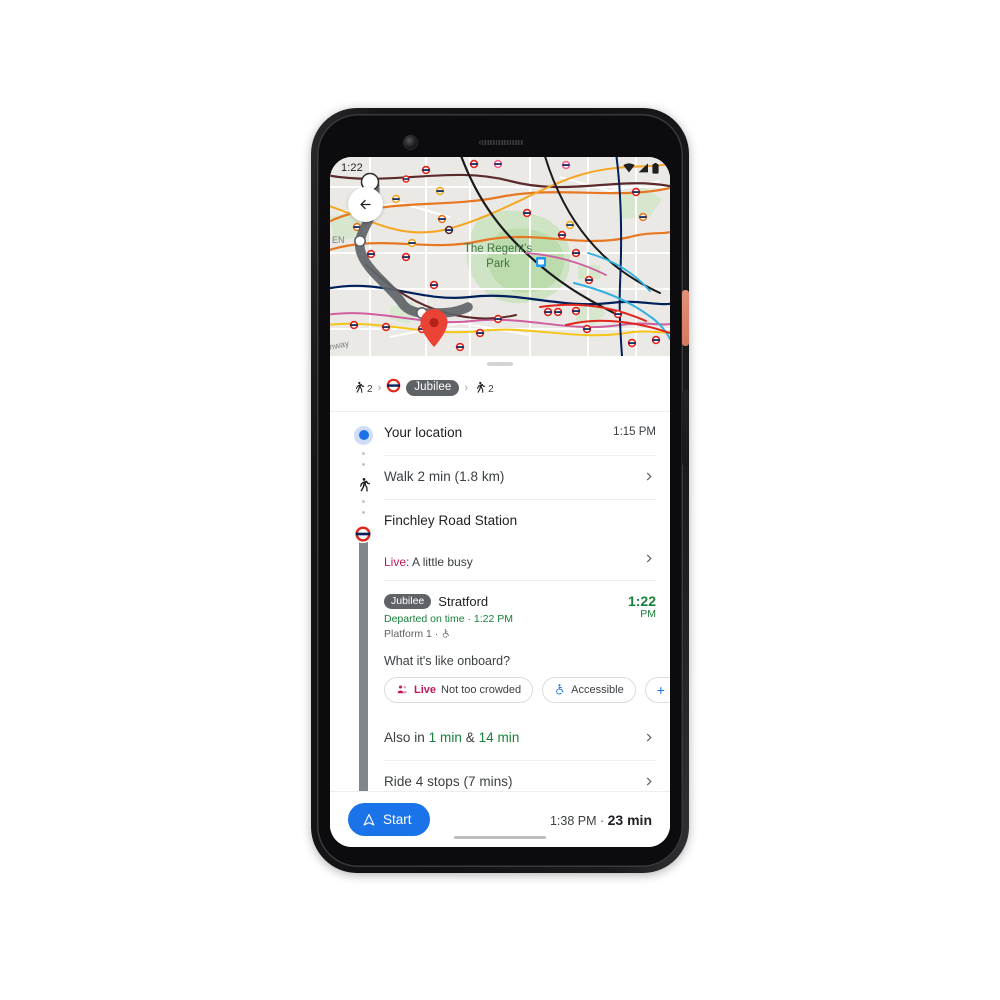  I want to click on chip-accessible-label: Accessible, so click(597, 689).